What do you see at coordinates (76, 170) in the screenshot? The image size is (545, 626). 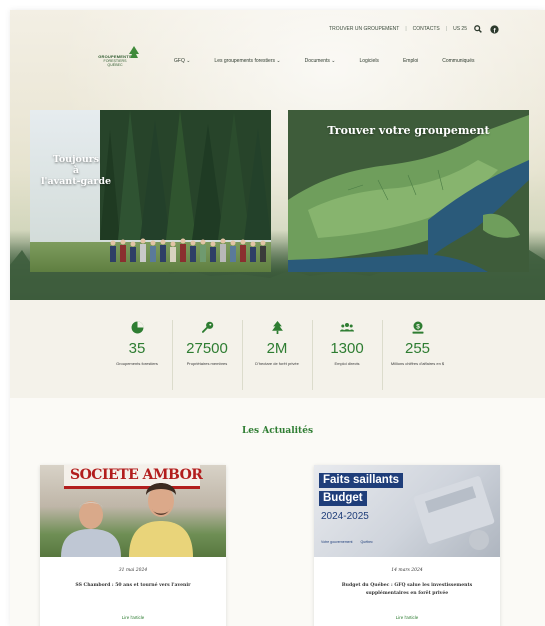 I see `hero-photo-caption: Toujours à l'avant-garde` at bounding box center [76, 170].